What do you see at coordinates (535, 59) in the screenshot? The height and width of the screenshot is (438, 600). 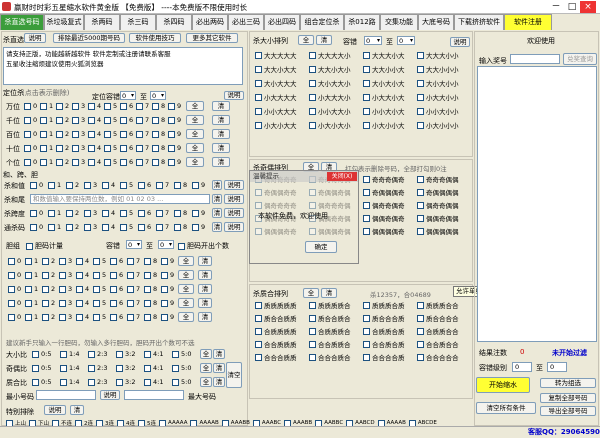 I see `draw-number-input` at bounding box center [535, 59].